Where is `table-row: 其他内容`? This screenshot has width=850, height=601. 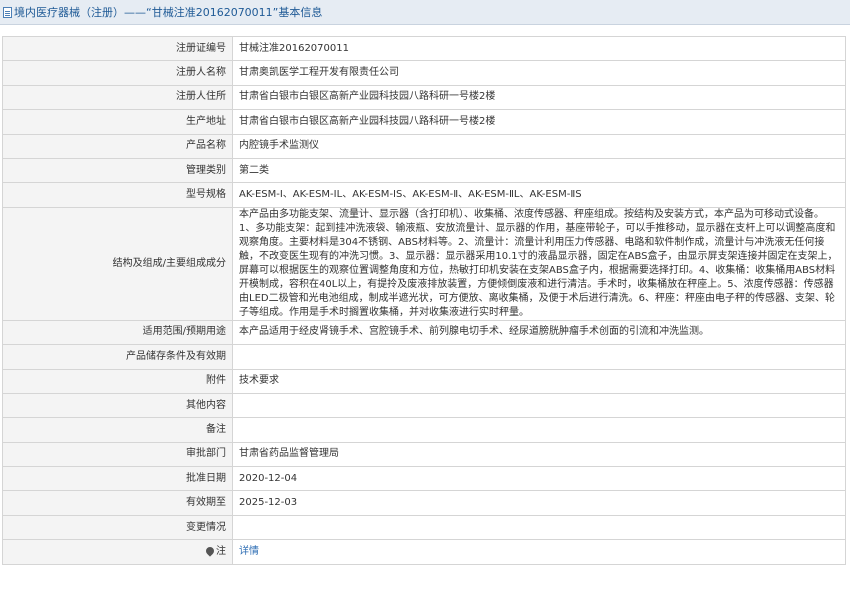
table-row: 其他内容 is located at coordinates (424, 405).